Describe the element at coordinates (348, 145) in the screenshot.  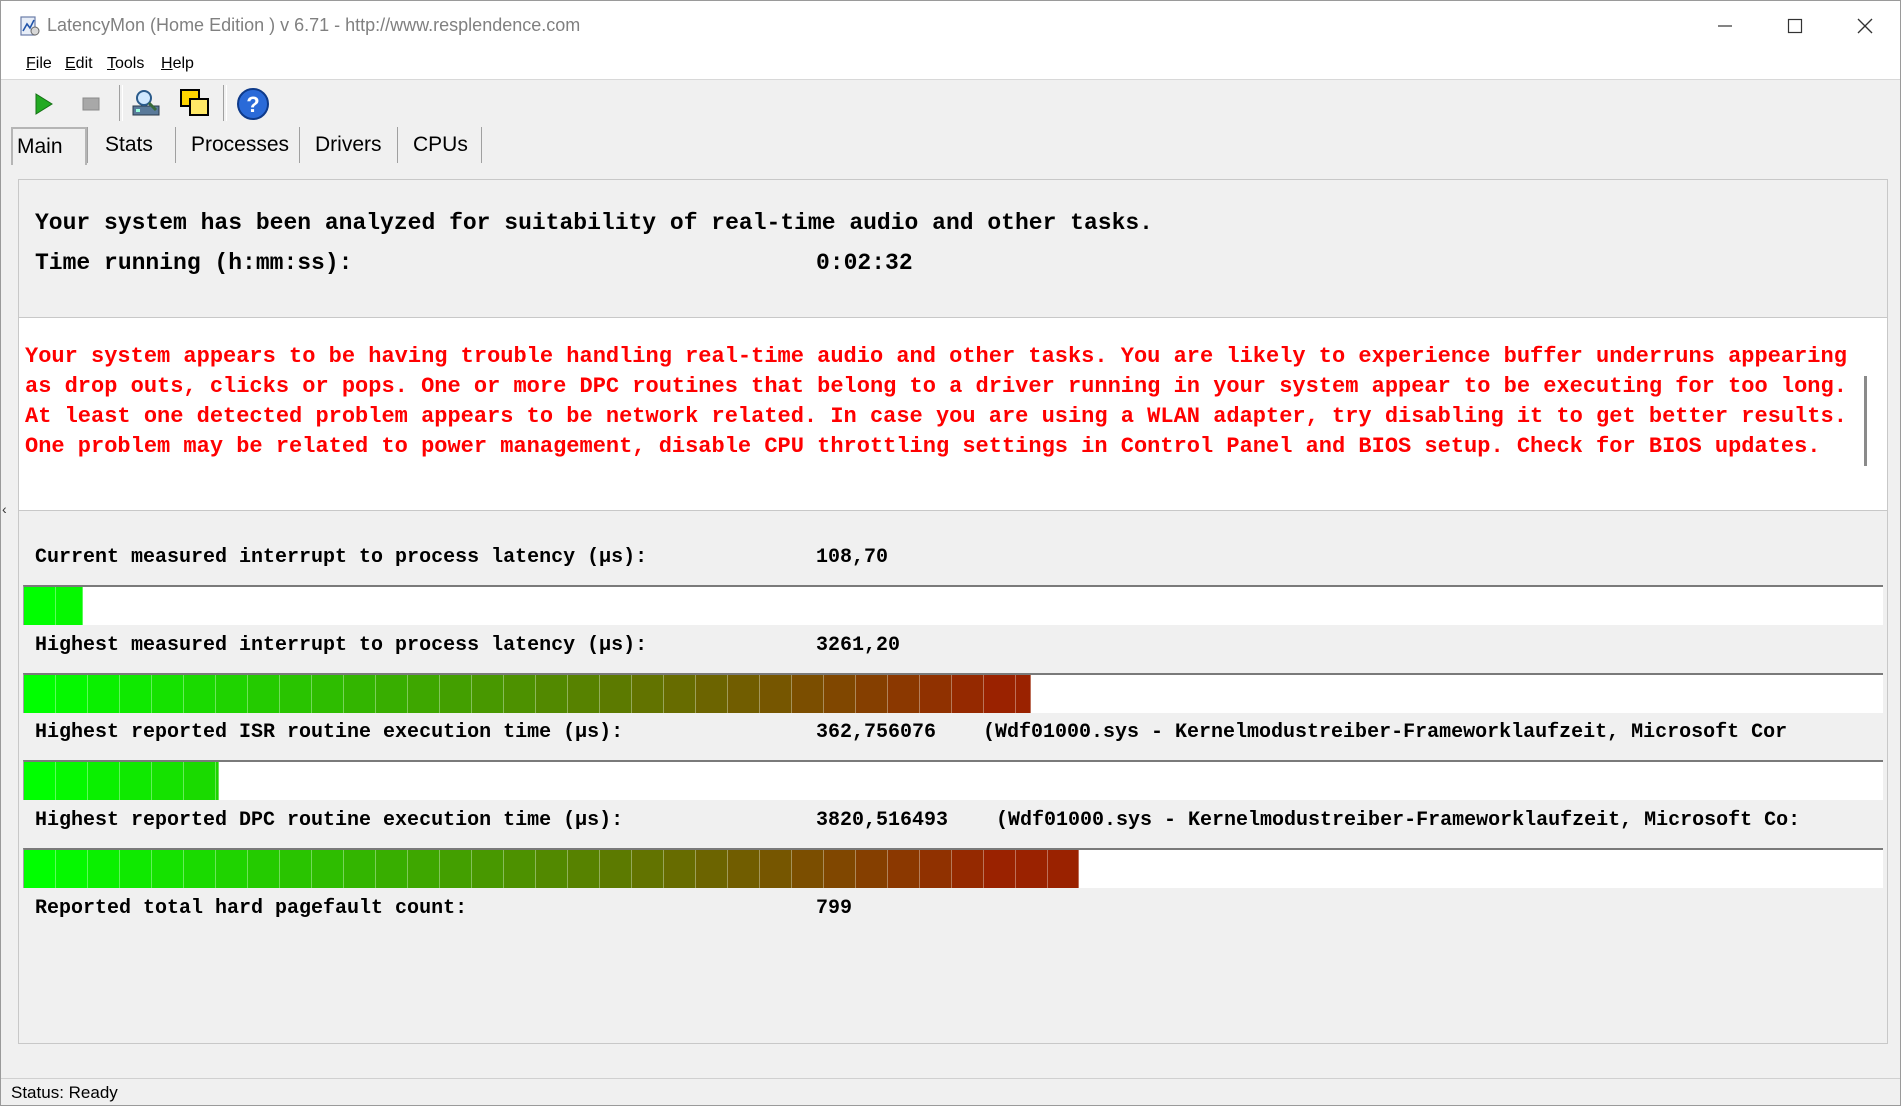
I see `tab-drivers: Drivers` at that location.